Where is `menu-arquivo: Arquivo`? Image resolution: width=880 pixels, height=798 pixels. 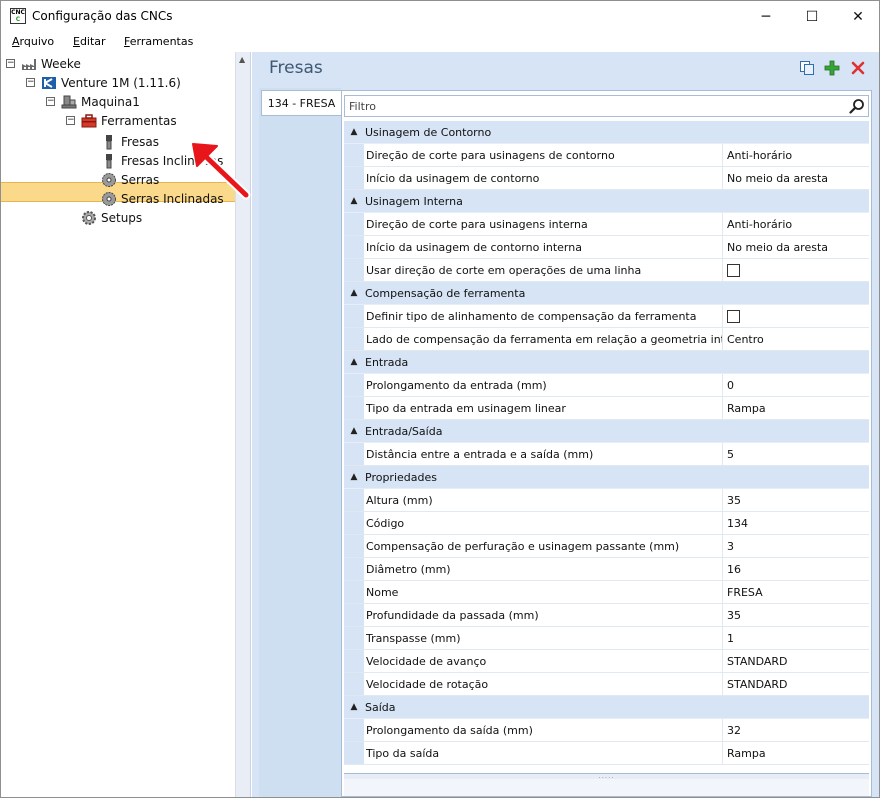 menu-arquivo: Arquivo is located at coordinates (33, 41).